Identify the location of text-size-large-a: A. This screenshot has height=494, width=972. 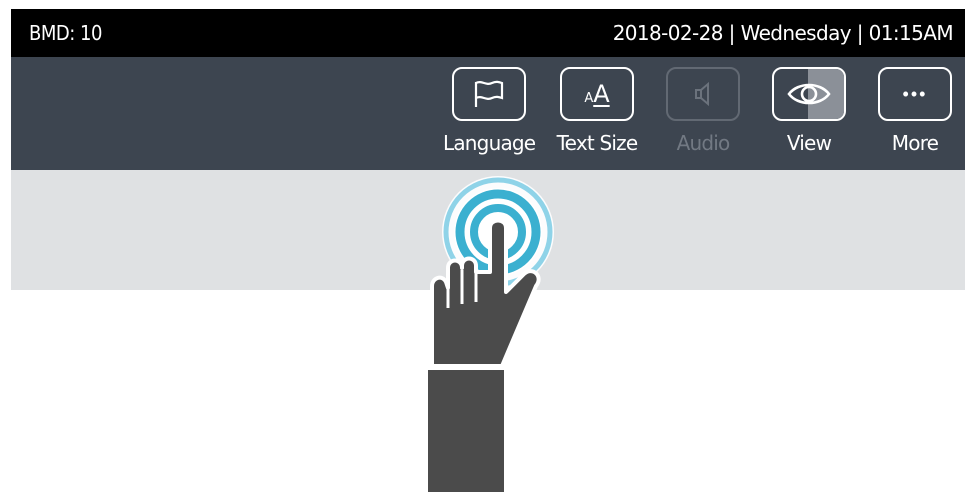
(601, 94).